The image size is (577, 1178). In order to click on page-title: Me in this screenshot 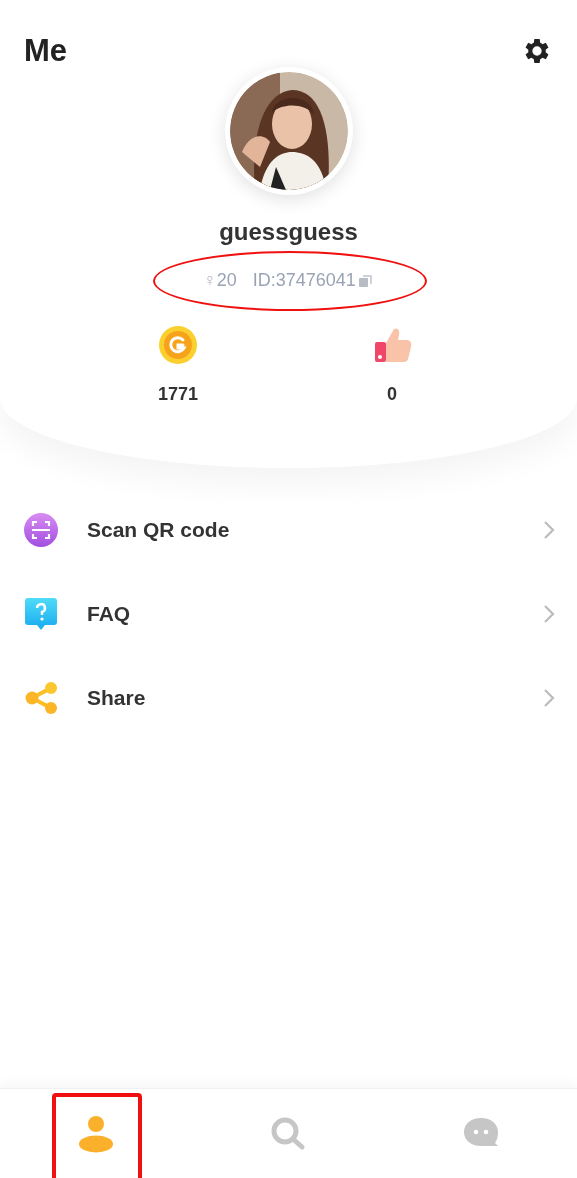, I will do `click(46, 51)`.